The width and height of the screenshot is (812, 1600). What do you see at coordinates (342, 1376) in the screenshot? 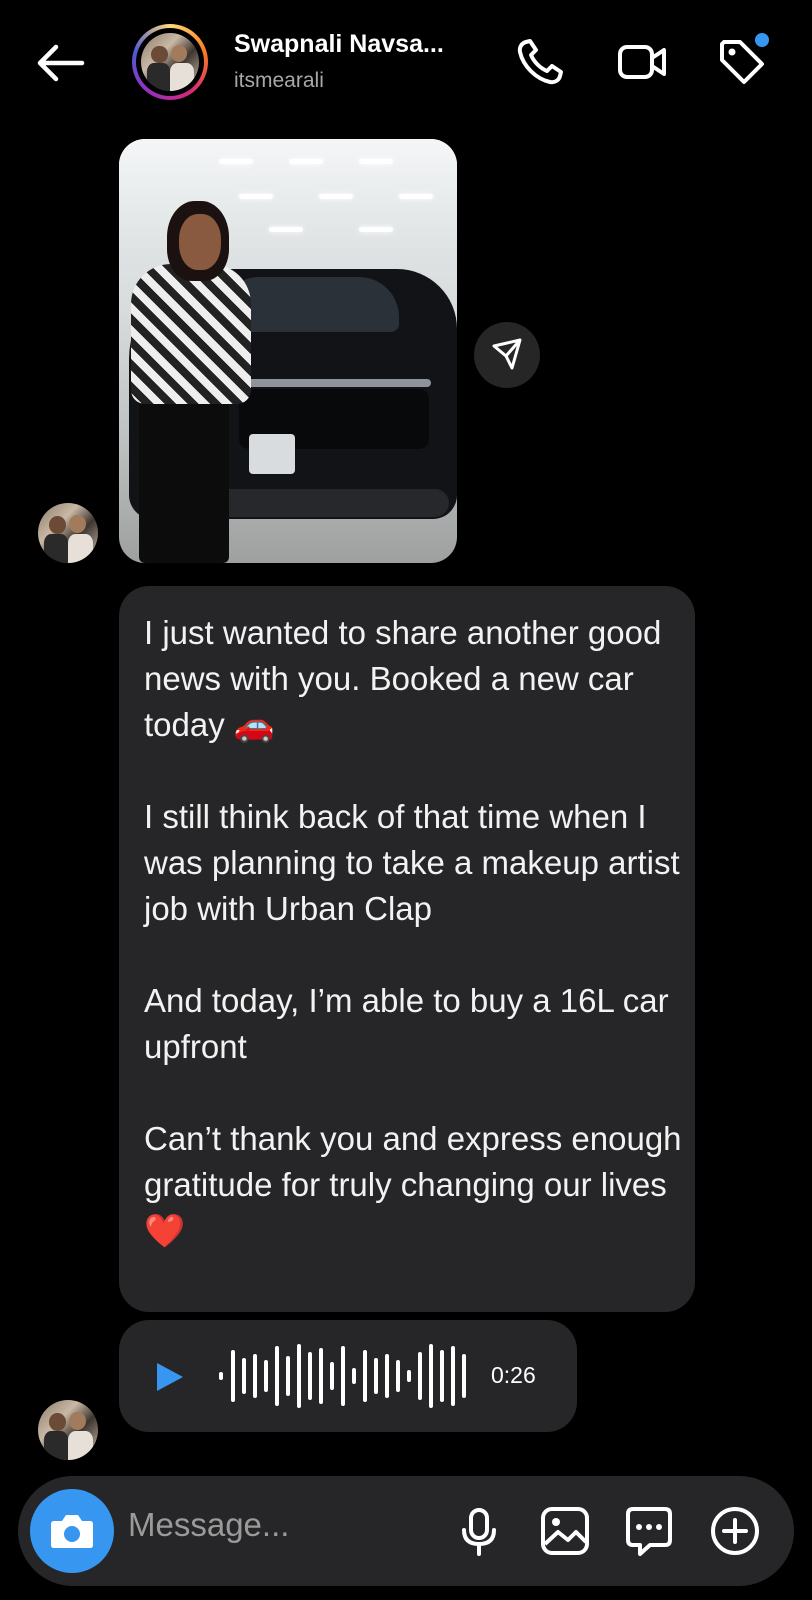
I see `waveform` at bounding box center [342, 1376].